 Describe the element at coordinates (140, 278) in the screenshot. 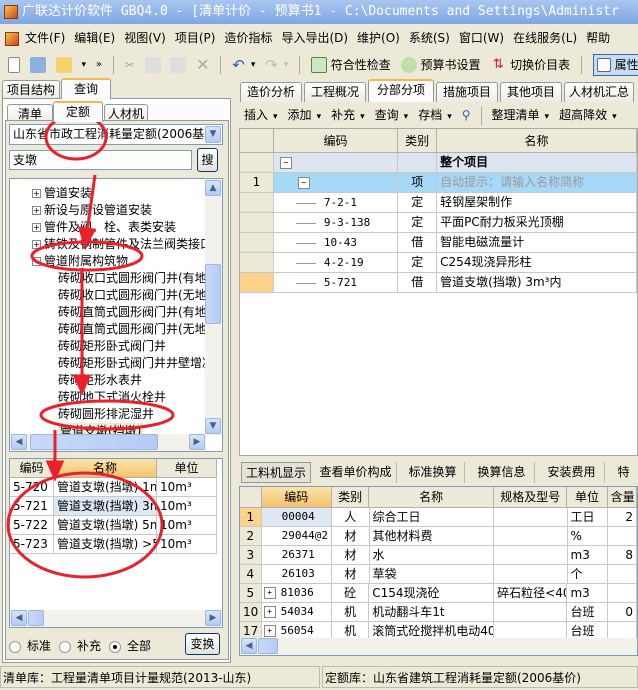

I see `tree-item: 砖砌收口式圆形阀门井(有地下水)` at that location.